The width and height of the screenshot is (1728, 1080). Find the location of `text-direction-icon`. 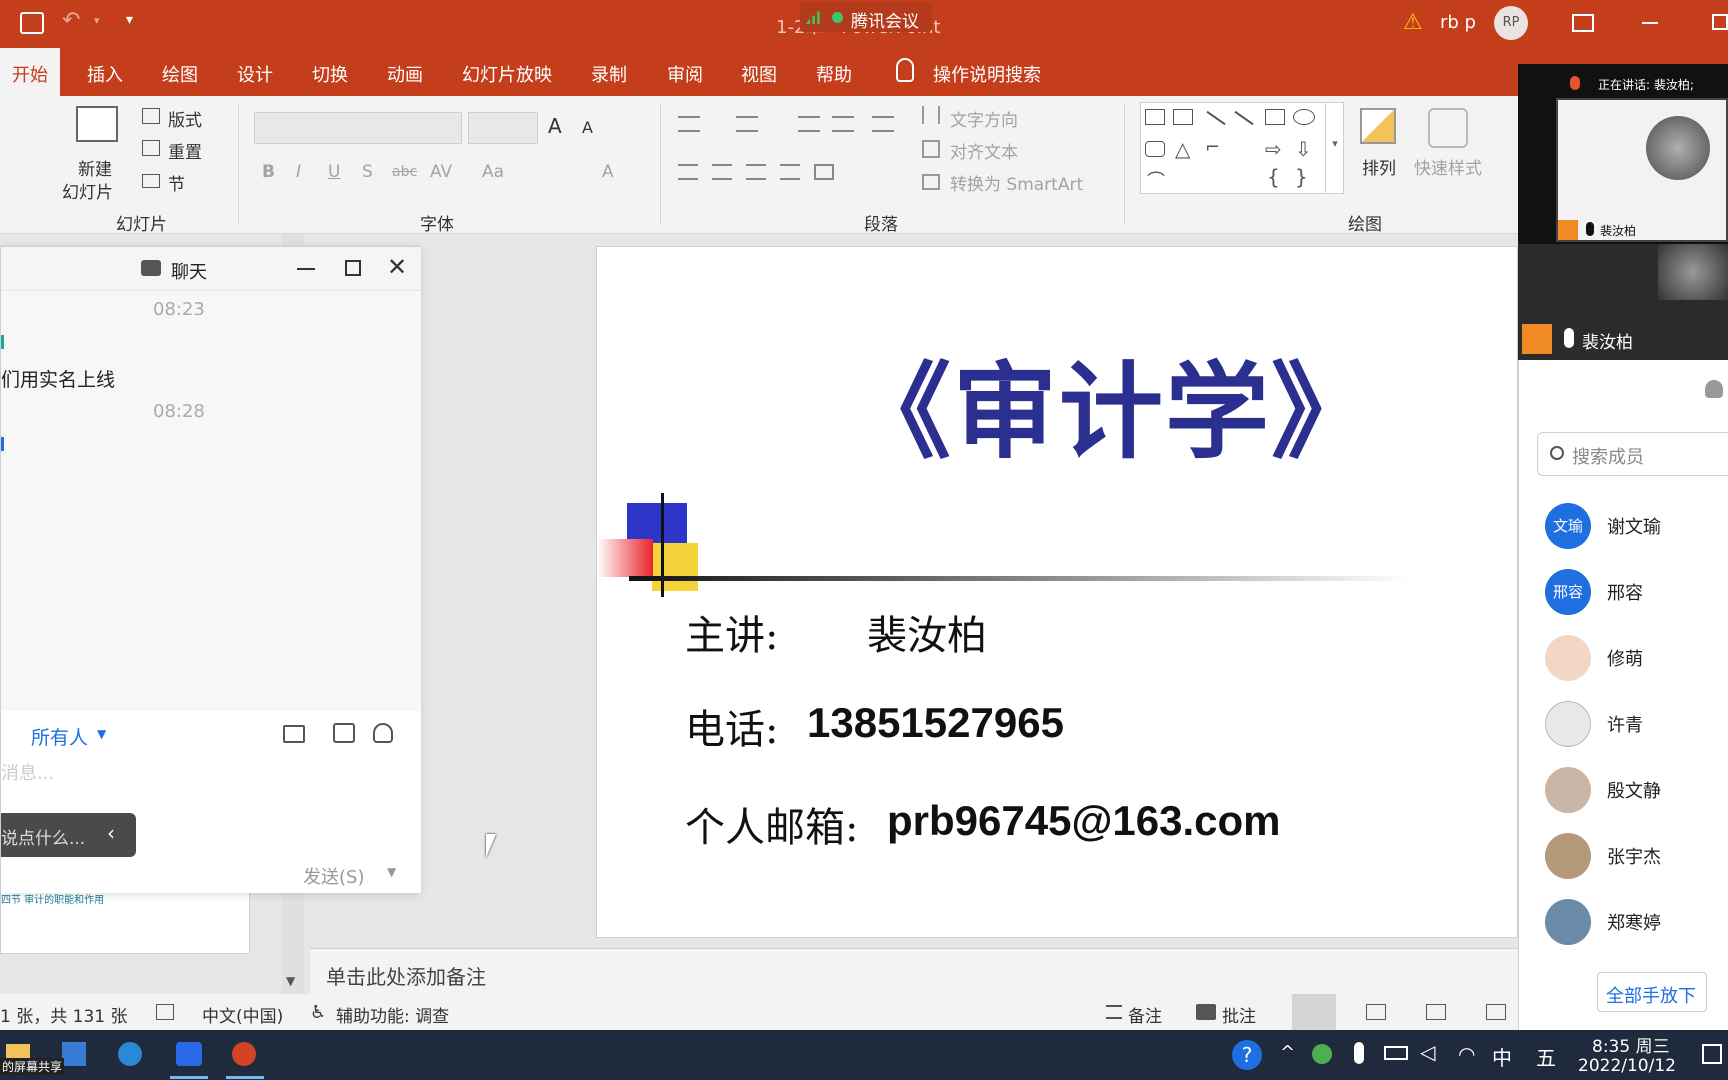

text-direction-icon is located at coordinates (931, 115).